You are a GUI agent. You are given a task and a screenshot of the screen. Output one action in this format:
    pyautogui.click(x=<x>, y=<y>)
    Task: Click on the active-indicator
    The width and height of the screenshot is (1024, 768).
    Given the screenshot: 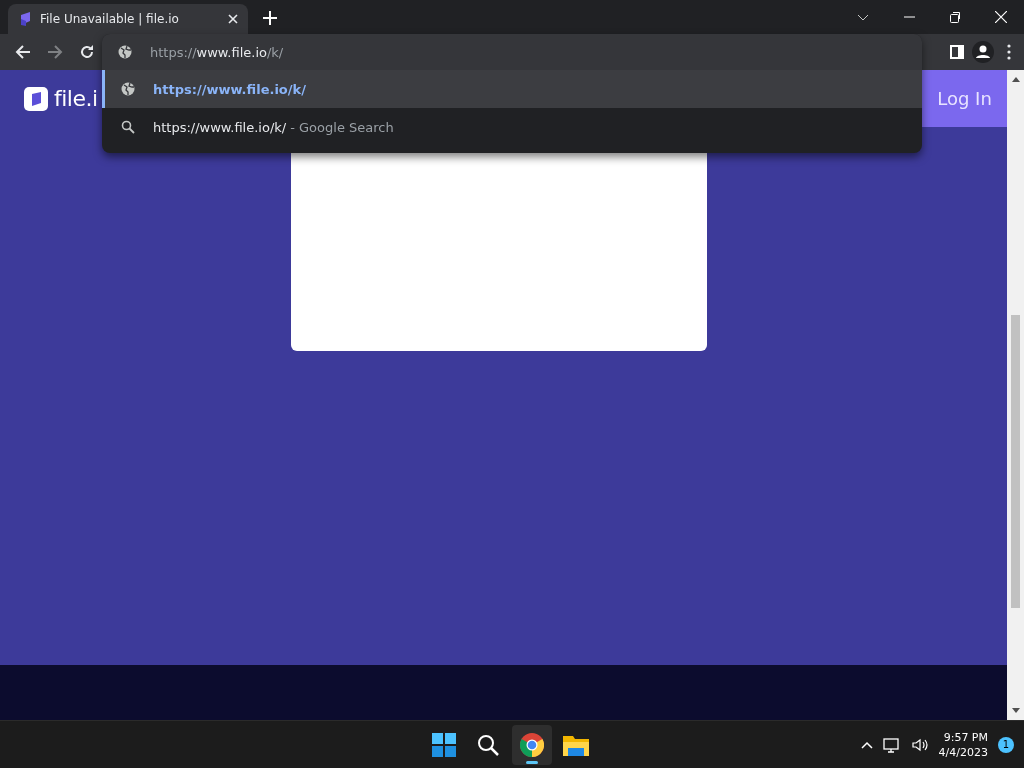 What is the action you would take?
    pyautogui.click(x=532, y=762)
    